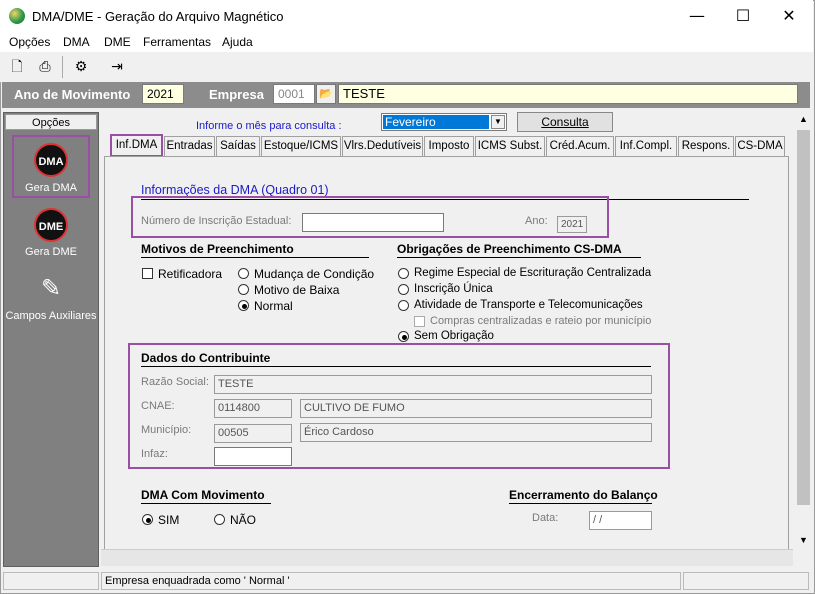  I want to click on menu-ferramentas: Ferramentas, so click(177, 42).